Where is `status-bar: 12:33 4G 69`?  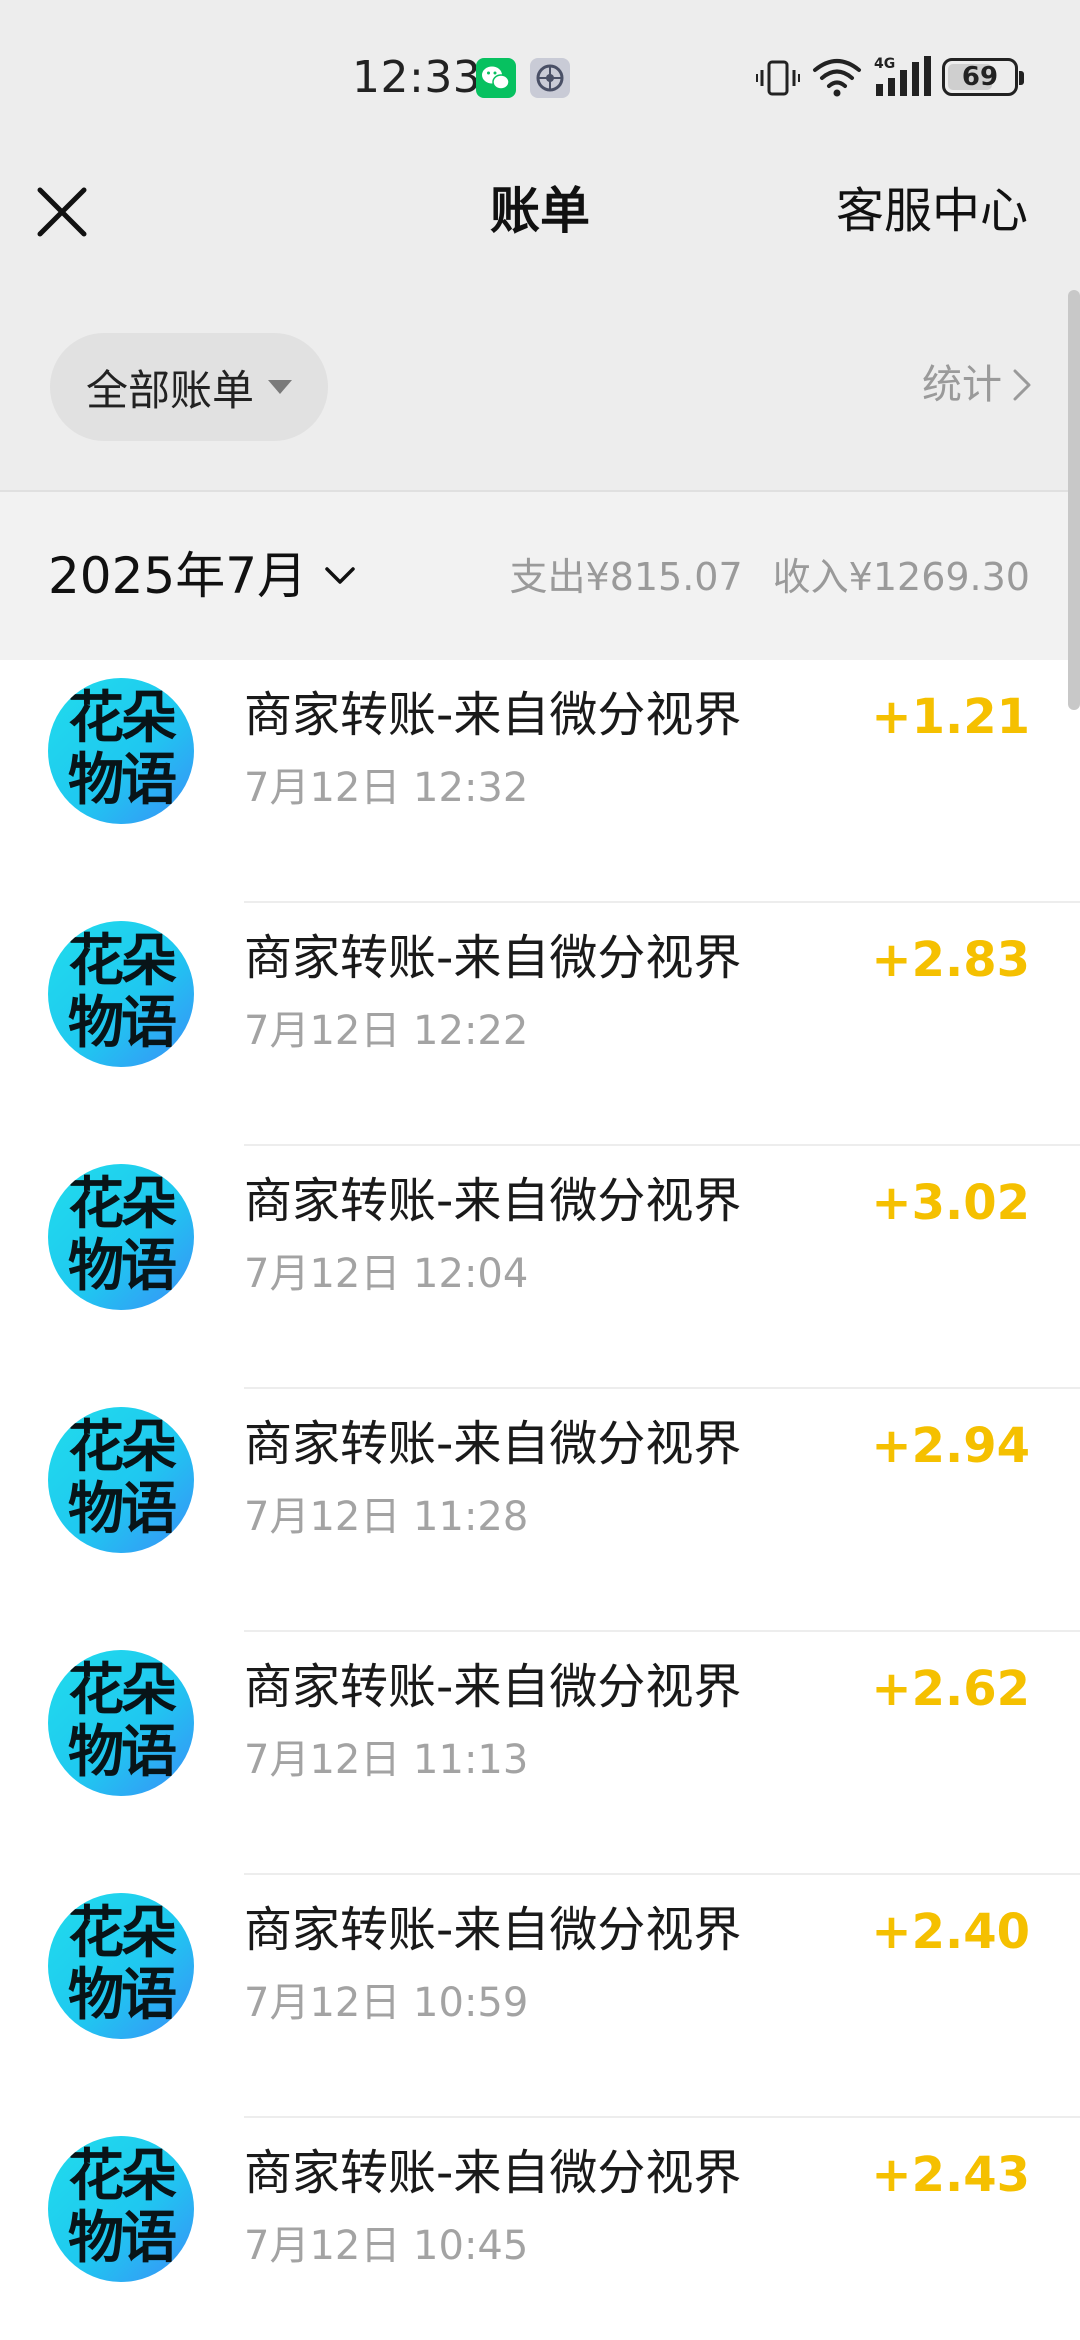
status-bar: 12:33 4G 69 is located at coordinates (540, 75).